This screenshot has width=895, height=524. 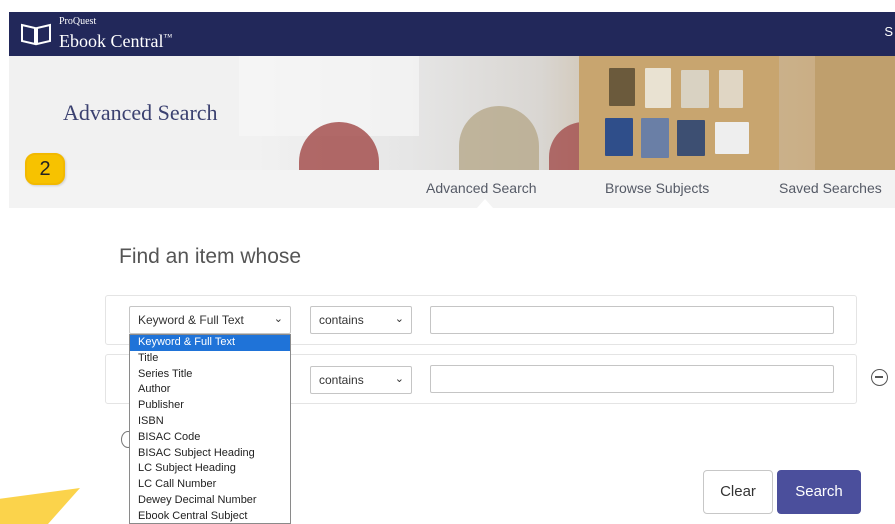 What do you see at coordinates (210, 406) in the screenshot?
I see `dropdown-option: Publisher` at bounding box center [210, 406].